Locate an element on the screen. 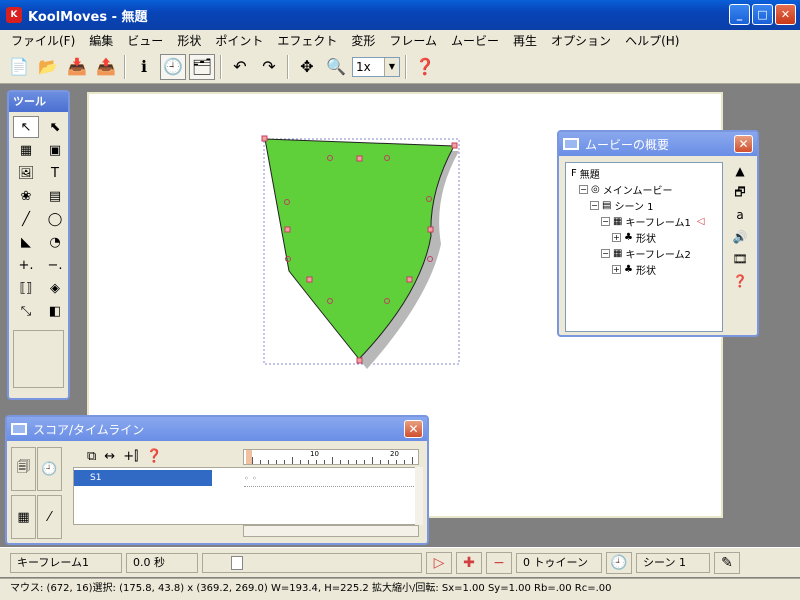 This screenshot has height=600, width=800. tree-node: − ◎ メインムービー is located at coordinates (644, 189).